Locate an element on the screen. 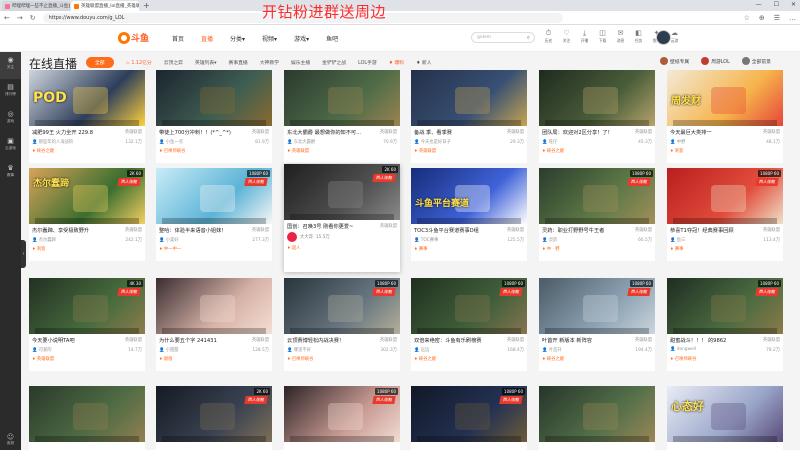 The image size is (800, 450). room-tag: 超人 is located at coordinates (342, 248).